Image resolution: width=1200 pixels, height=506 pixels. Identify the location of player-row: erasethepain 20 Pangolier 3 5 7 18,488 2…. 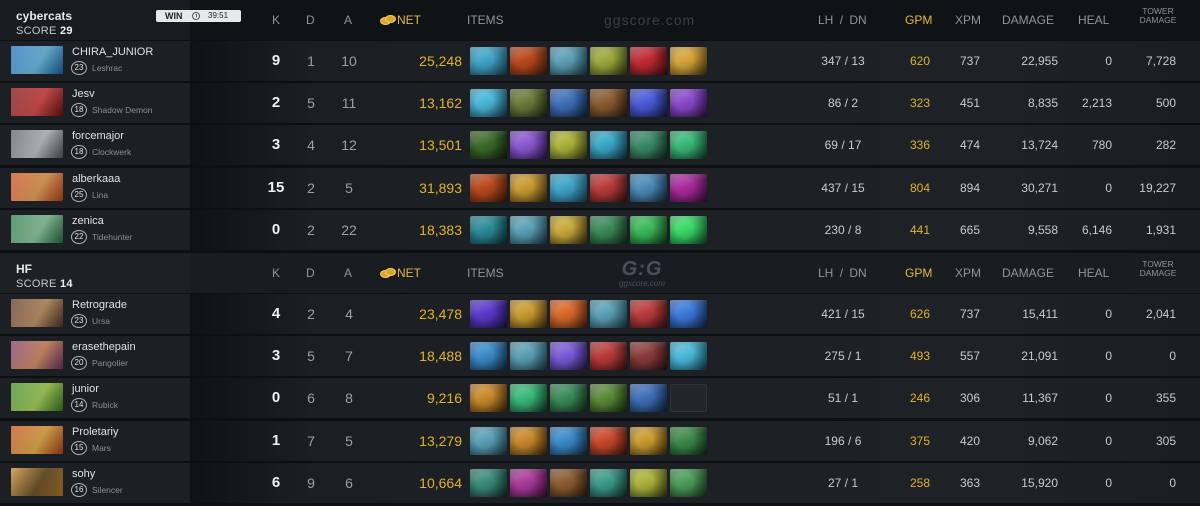
(600, 356).